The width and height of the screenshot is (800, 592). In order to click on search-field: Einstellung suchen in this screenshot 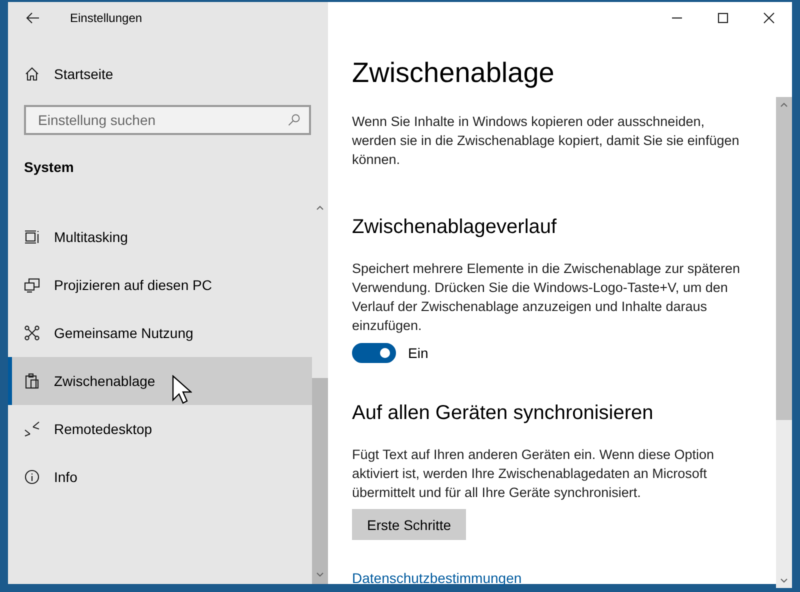, I will do `click(167, 120)`.